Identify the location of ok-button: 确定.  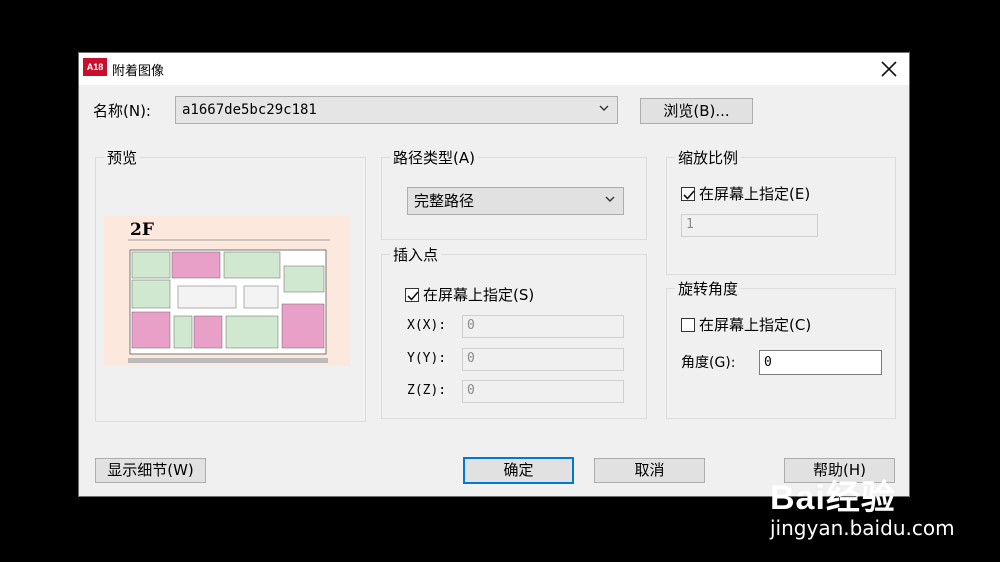
(518, 470).